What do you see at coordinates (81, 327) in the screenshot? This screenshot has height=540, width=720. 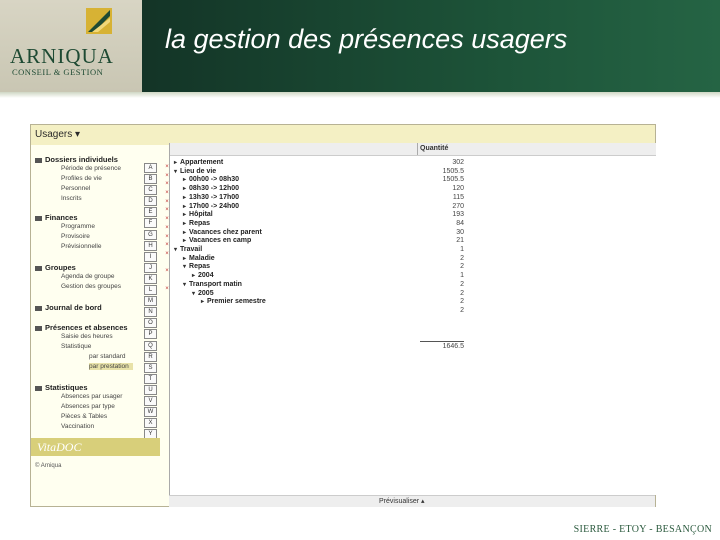 I see `nav-group: Présences et absences` at bounding box center [81, 327].